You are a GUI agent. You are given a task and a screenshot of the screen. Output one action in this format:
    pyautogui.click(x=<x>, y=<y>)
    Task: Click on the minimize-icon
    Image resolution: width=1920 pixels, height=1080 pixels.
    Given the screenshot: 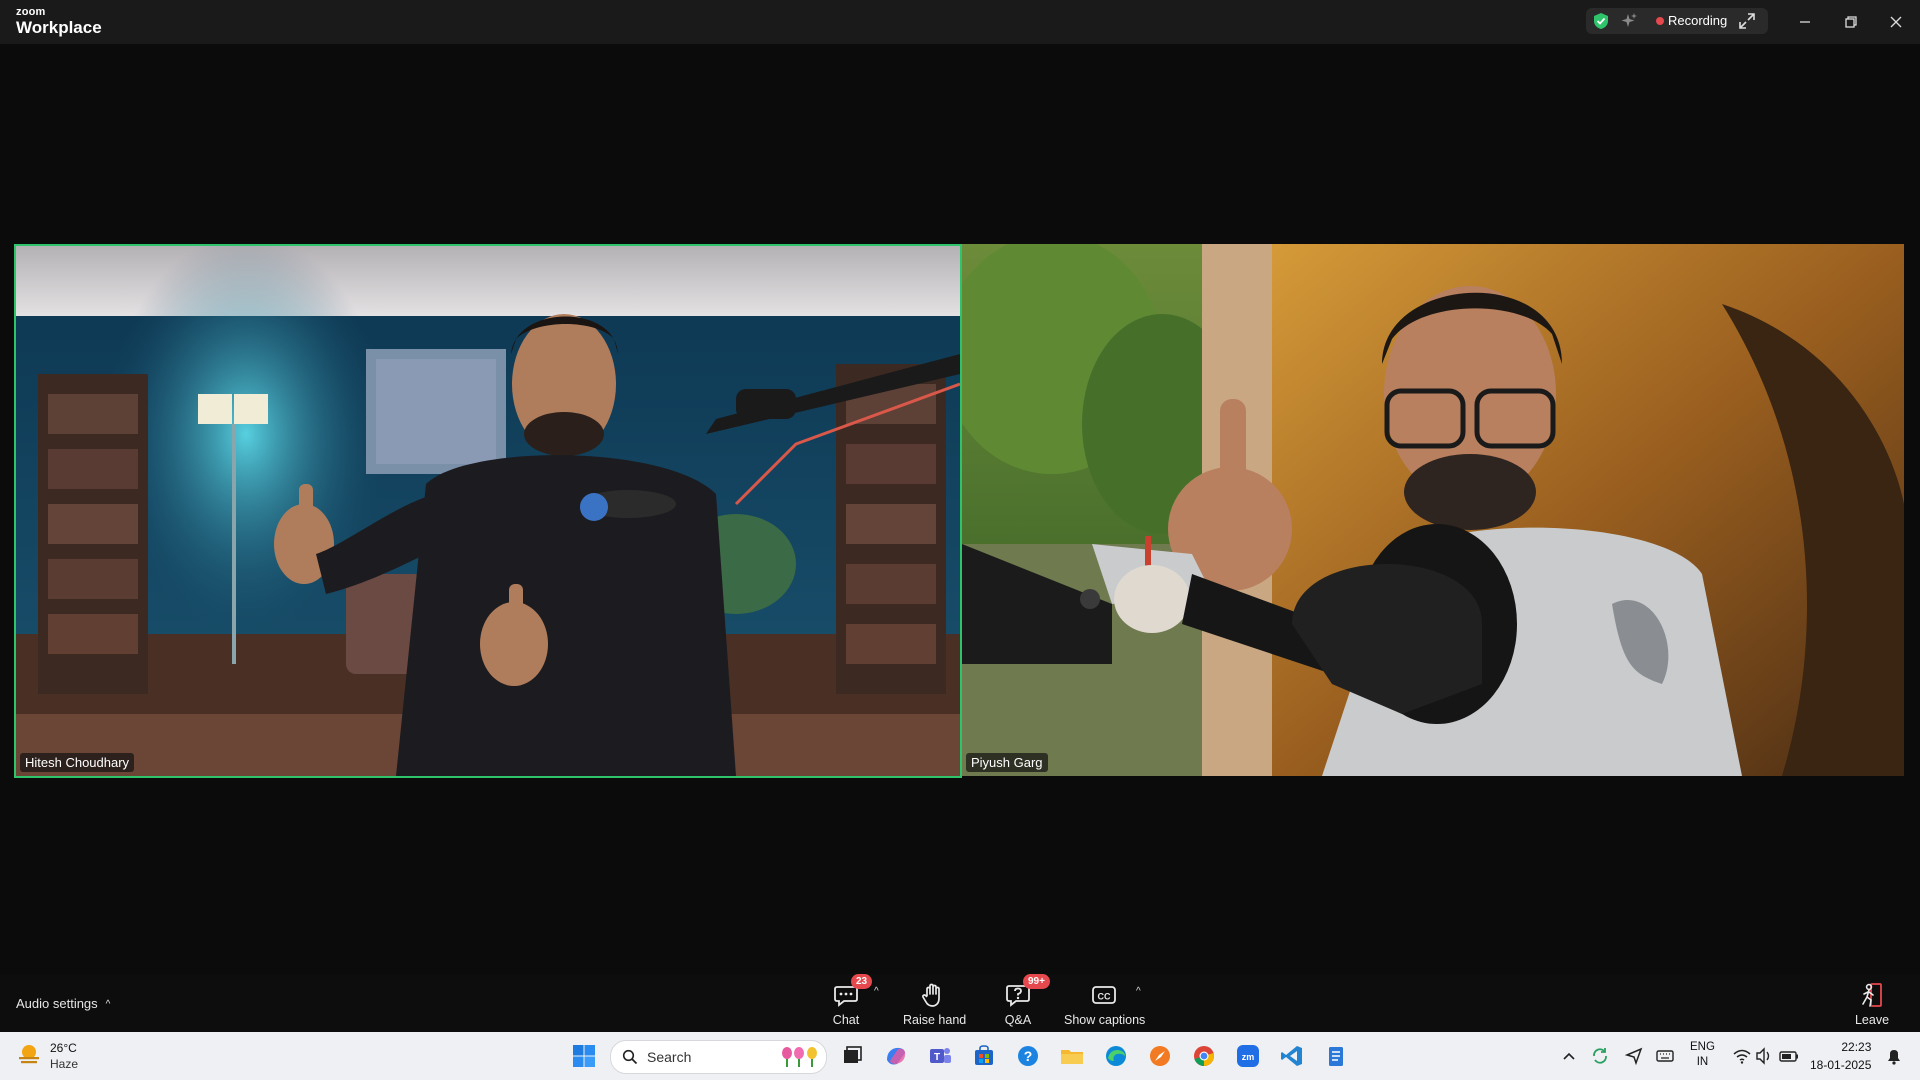 What is the action you would take?
    pyautogui.click(x=1805, y=22)
    